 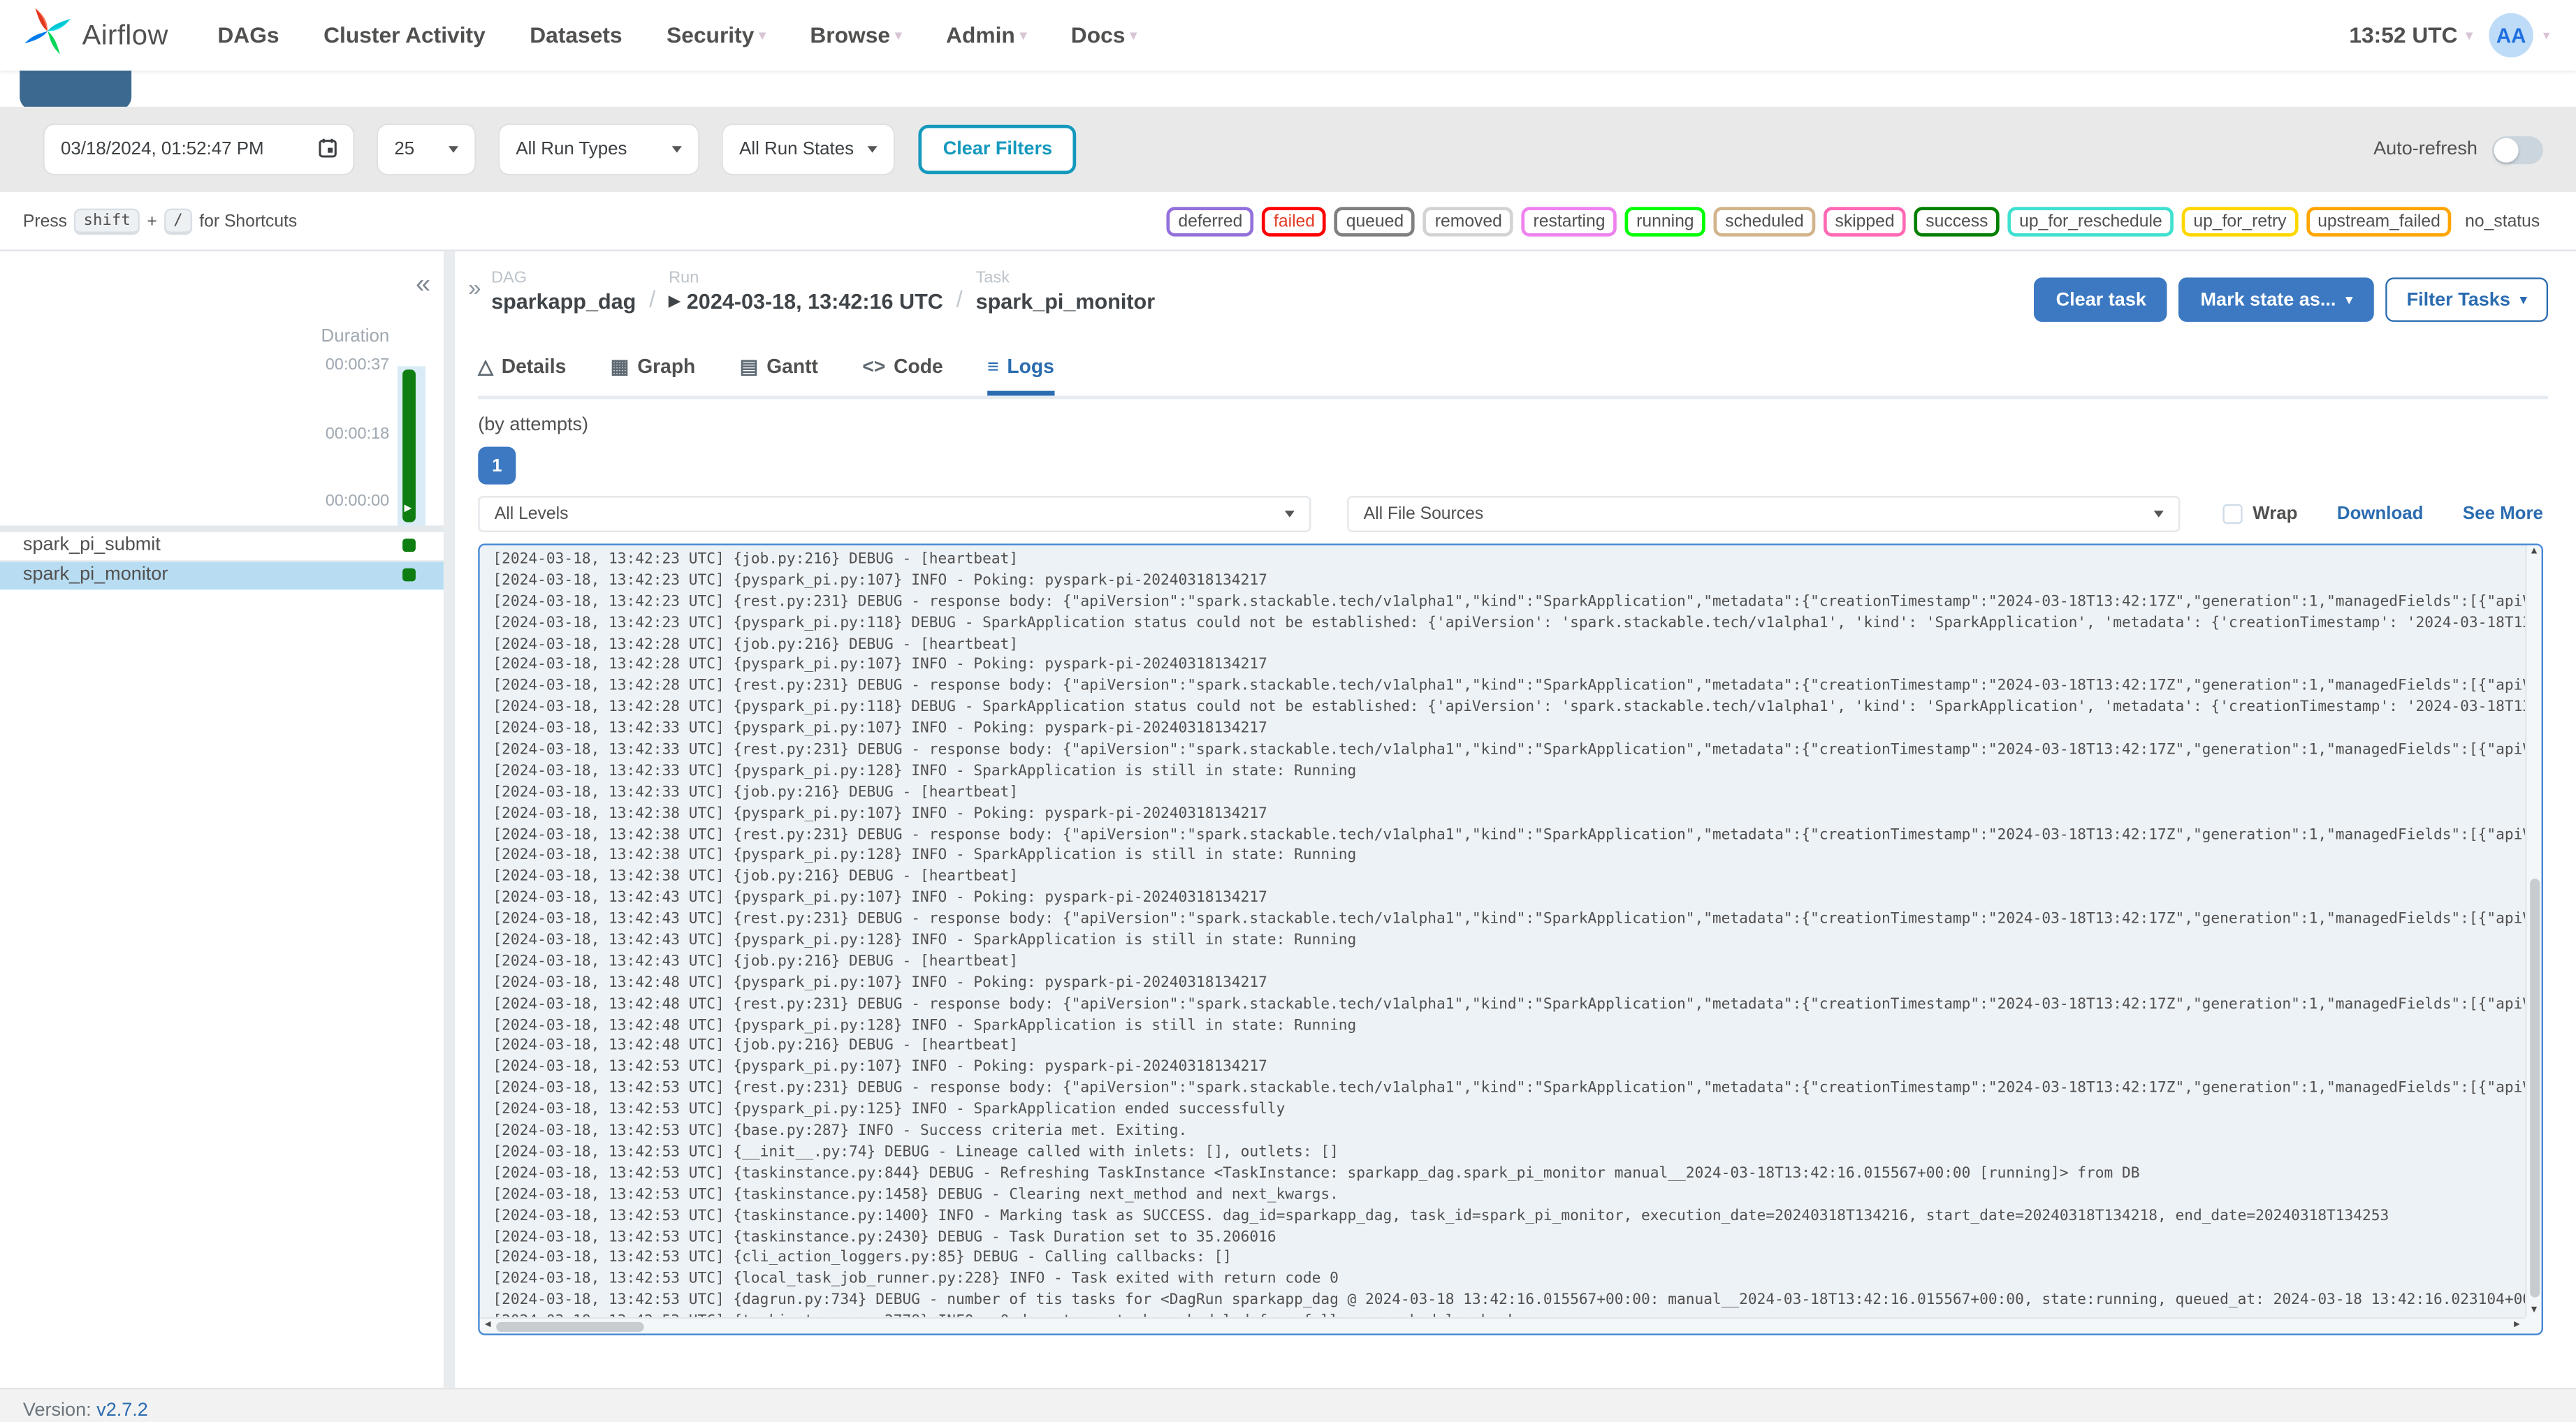 I want to click on status-badge: removed, so click(x=1468, y=222).